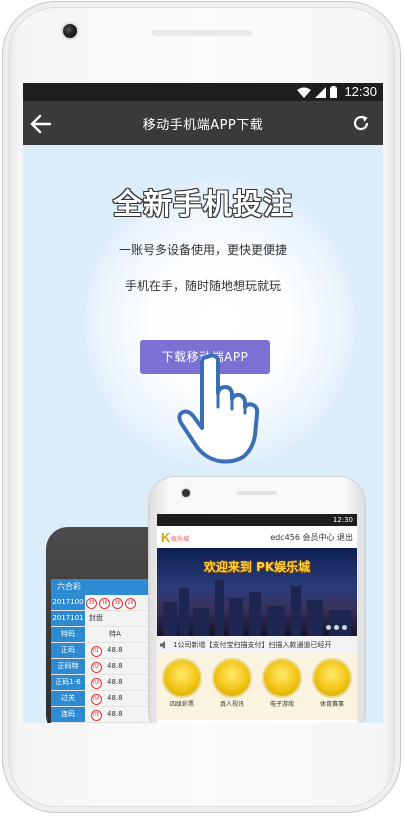 The height and width of the screenshot is (816, 406). I want to click on mockup-header: K 娱乐城 edc456 会员中心 退出, so click(257, 537).